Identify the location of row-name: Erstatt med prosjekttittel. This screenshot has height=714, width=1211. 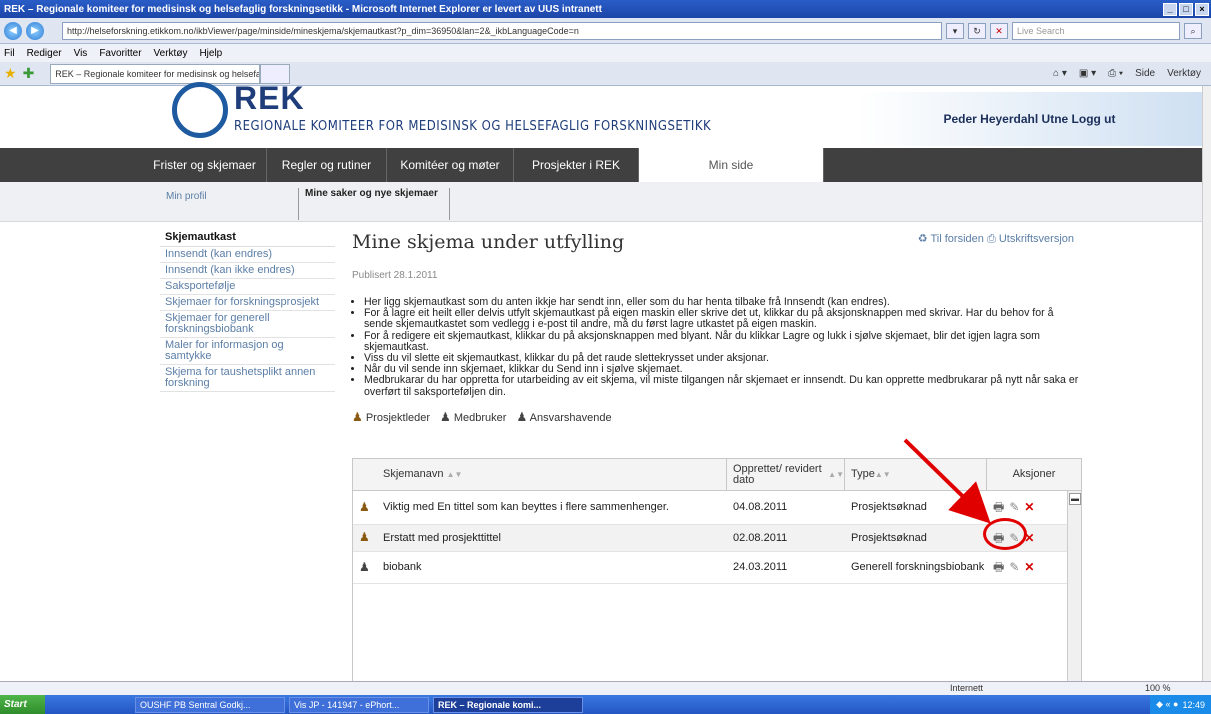
(552, 538).